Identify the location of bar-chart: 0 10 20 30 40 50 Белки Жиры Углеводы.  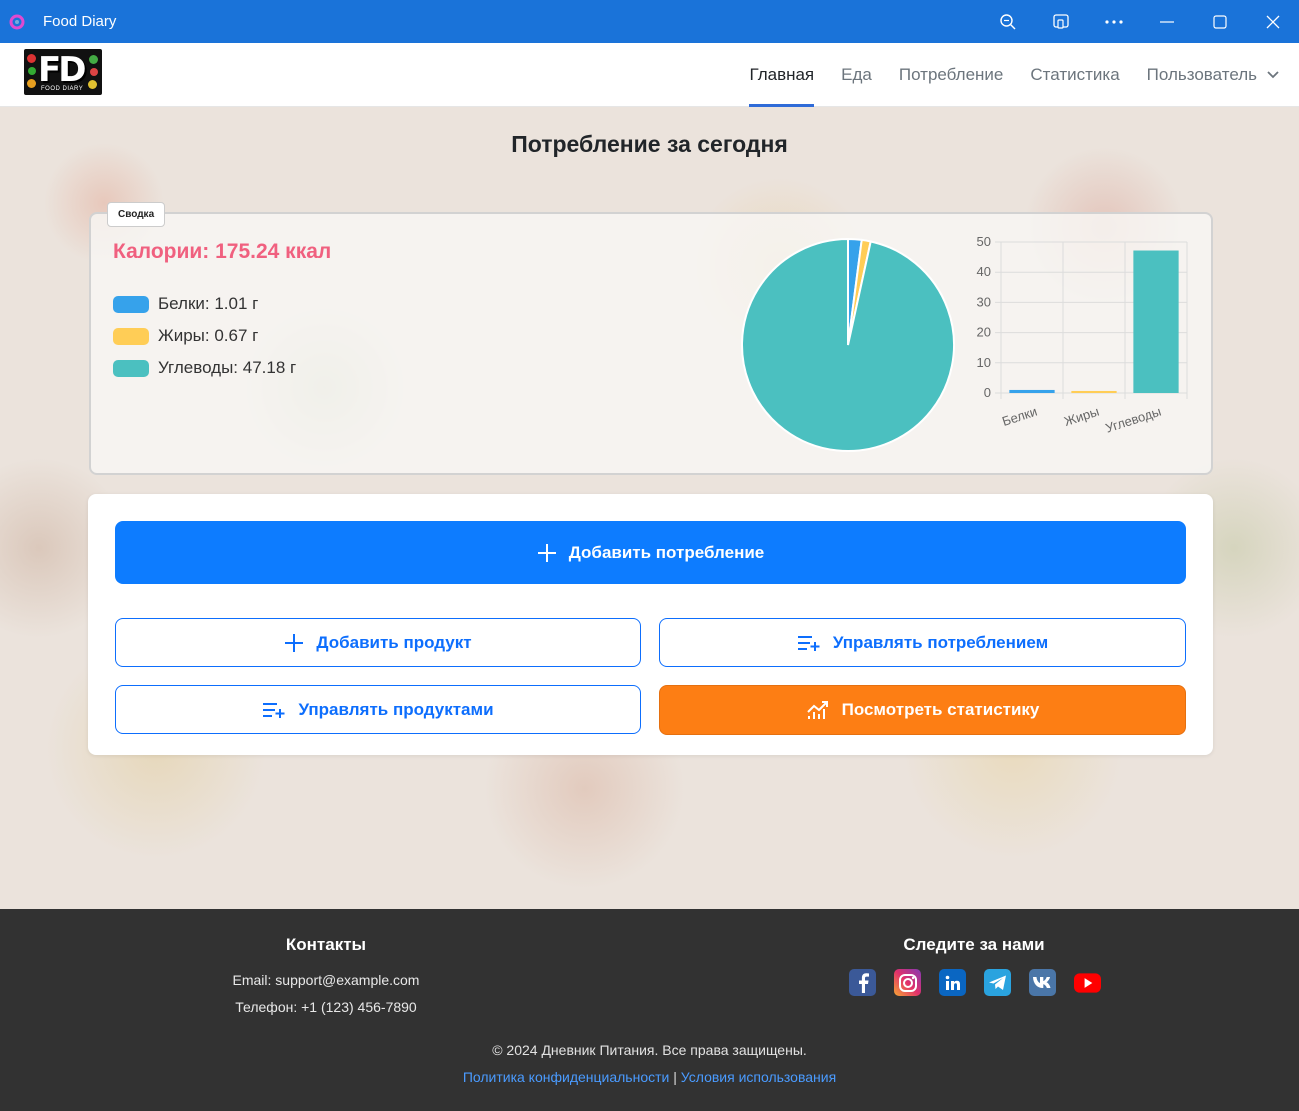
(1082, 335).